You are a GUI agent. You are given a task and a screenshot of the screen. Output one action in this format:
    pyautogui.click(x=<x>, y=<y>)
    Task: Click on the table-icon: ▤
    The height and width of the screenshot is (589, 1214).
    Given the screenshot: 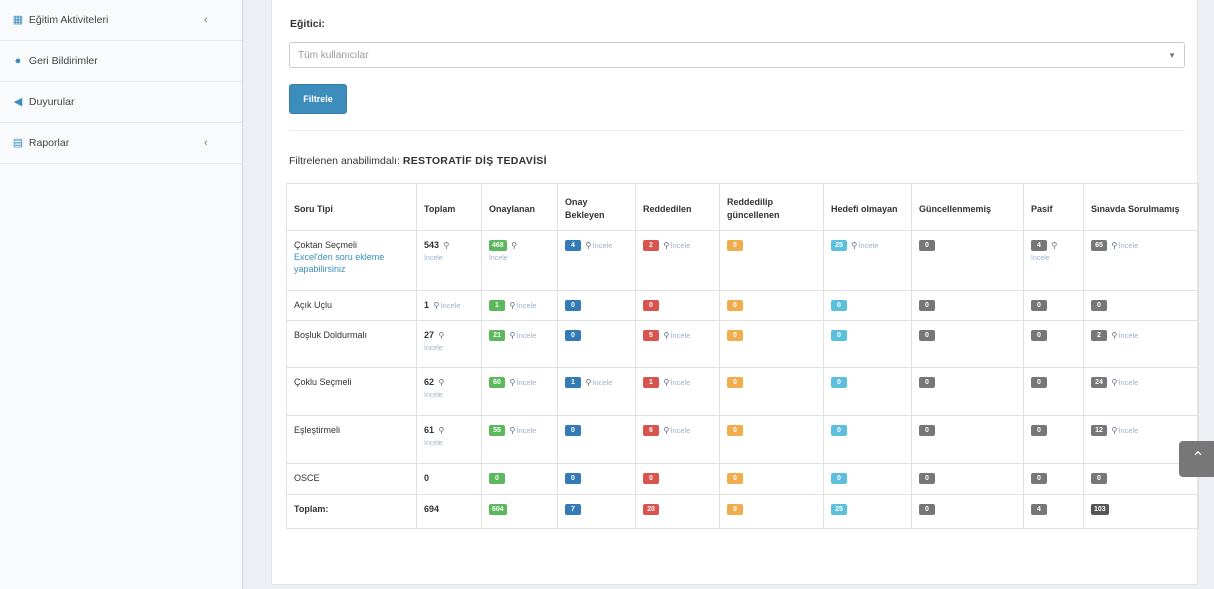 What is the action you would take?
    pyautogui.click(x=18, y=143)
    